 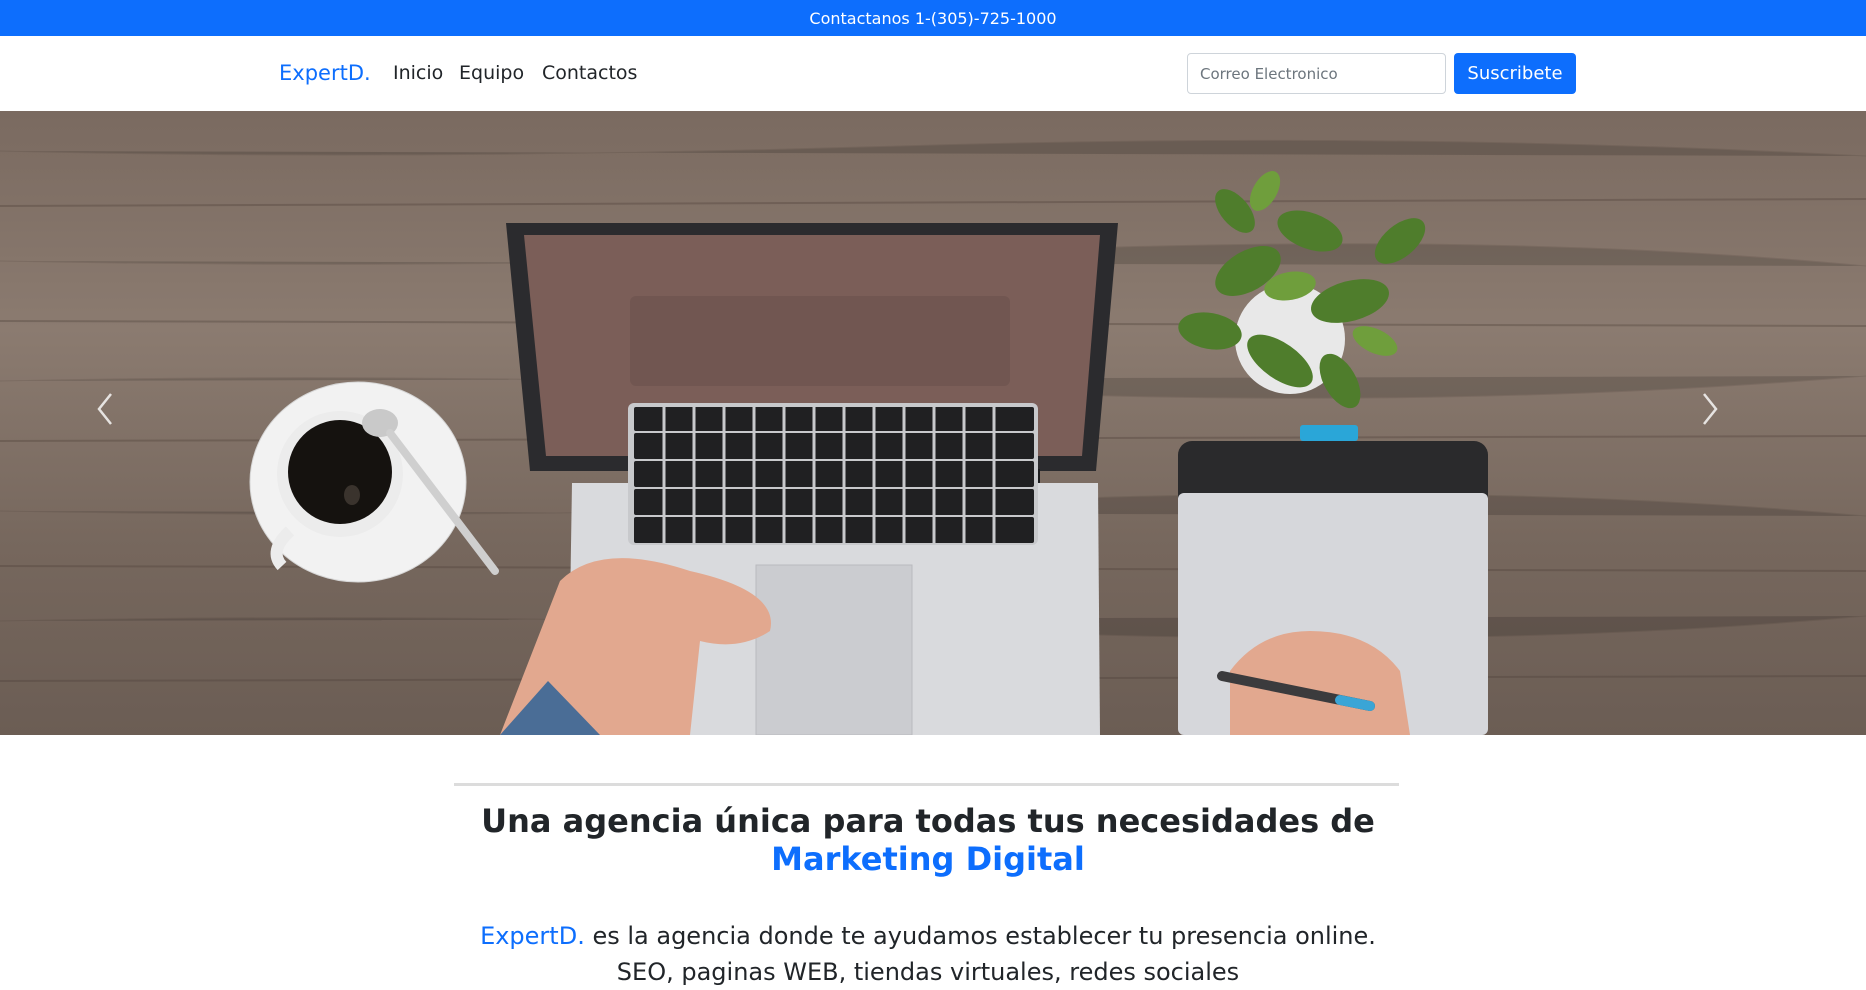 I want to click on contact-bar: Contactanos 1-(305)-725-1000, so click(x=933, y=18).